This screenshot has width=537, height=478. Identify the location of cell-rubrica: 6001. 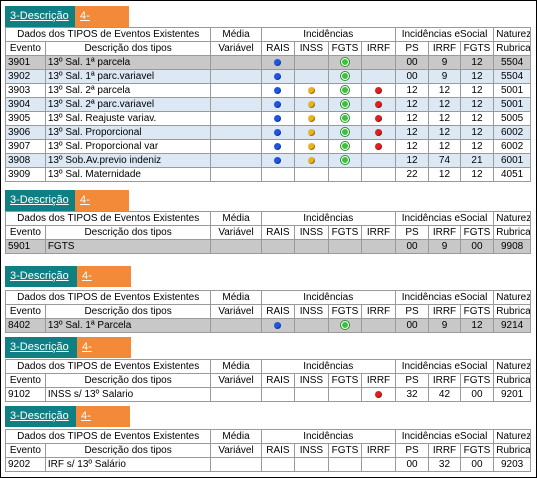
(512, 160).